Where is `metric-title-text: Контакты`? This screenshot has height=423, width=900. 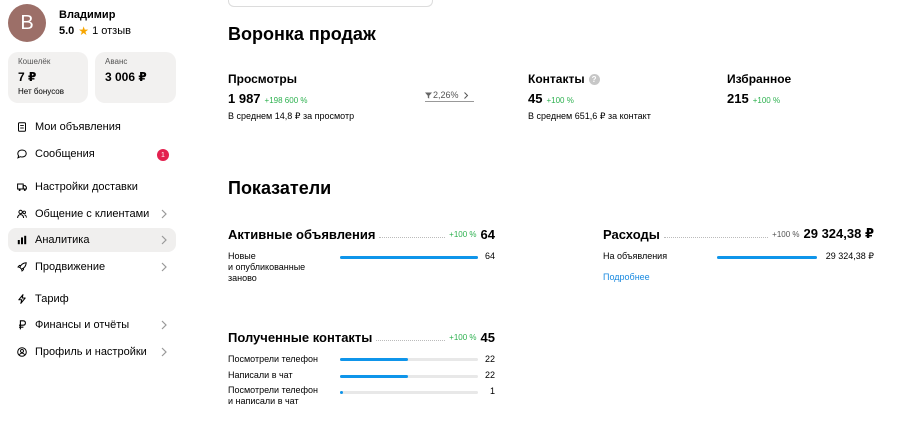
metric-title-text: Контакты is located at coordinates (556, 79).